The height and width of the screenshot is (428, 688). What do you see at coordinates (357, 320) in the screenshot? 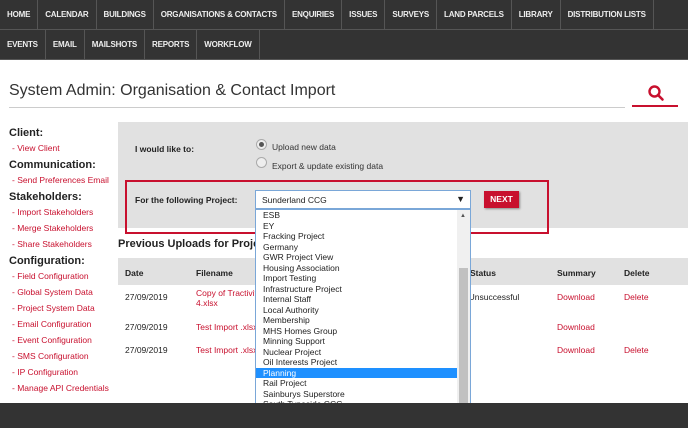
I see `dropdown-option: Membership` at bounding box center [357, 320].